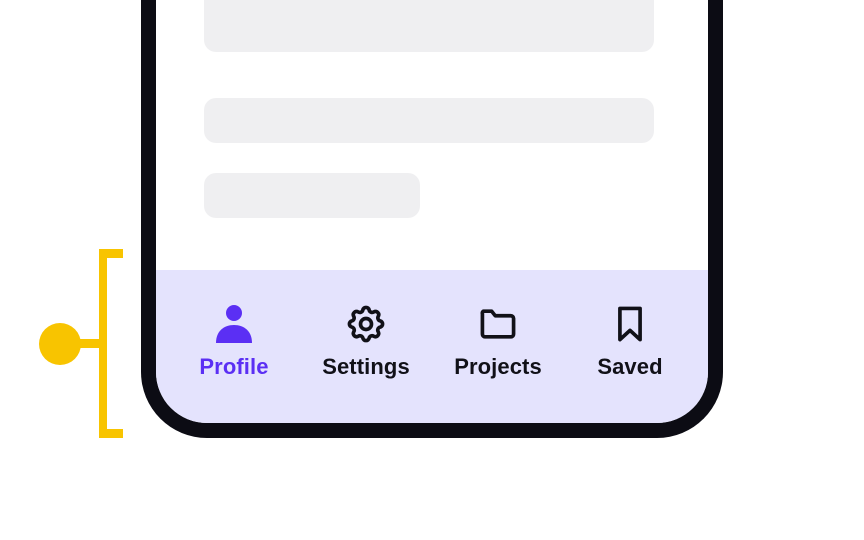  I want to click on tab-label: Profile, so click(234, 366).